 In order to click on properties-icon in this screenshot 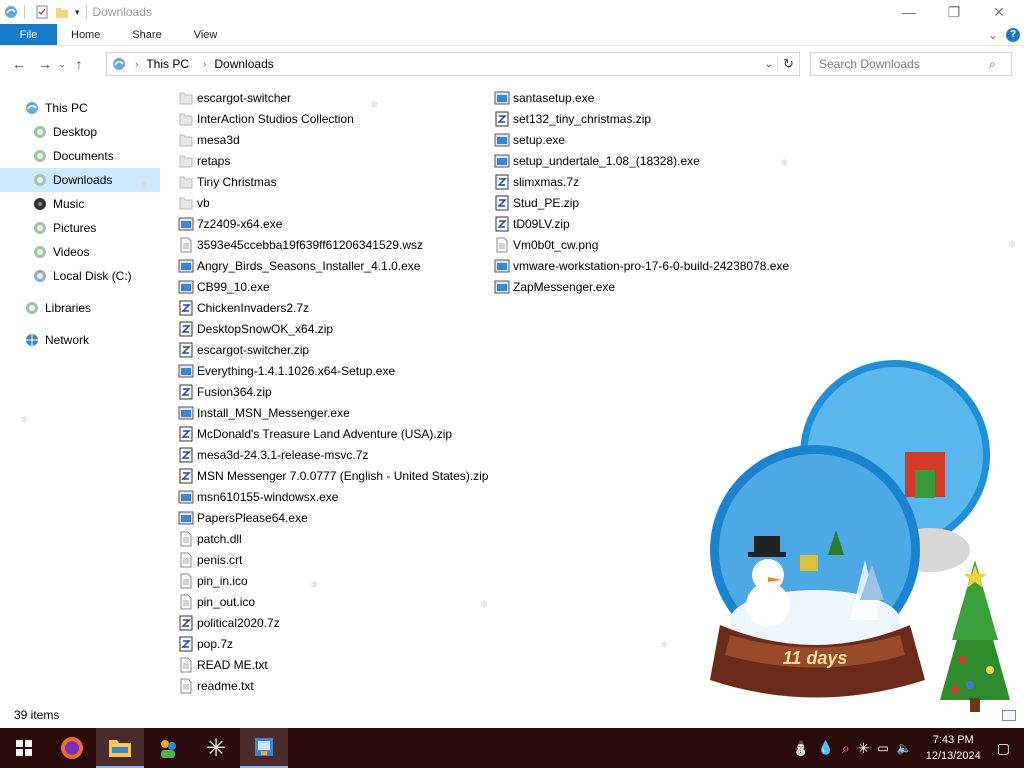, I will do `click(42, 12)`.